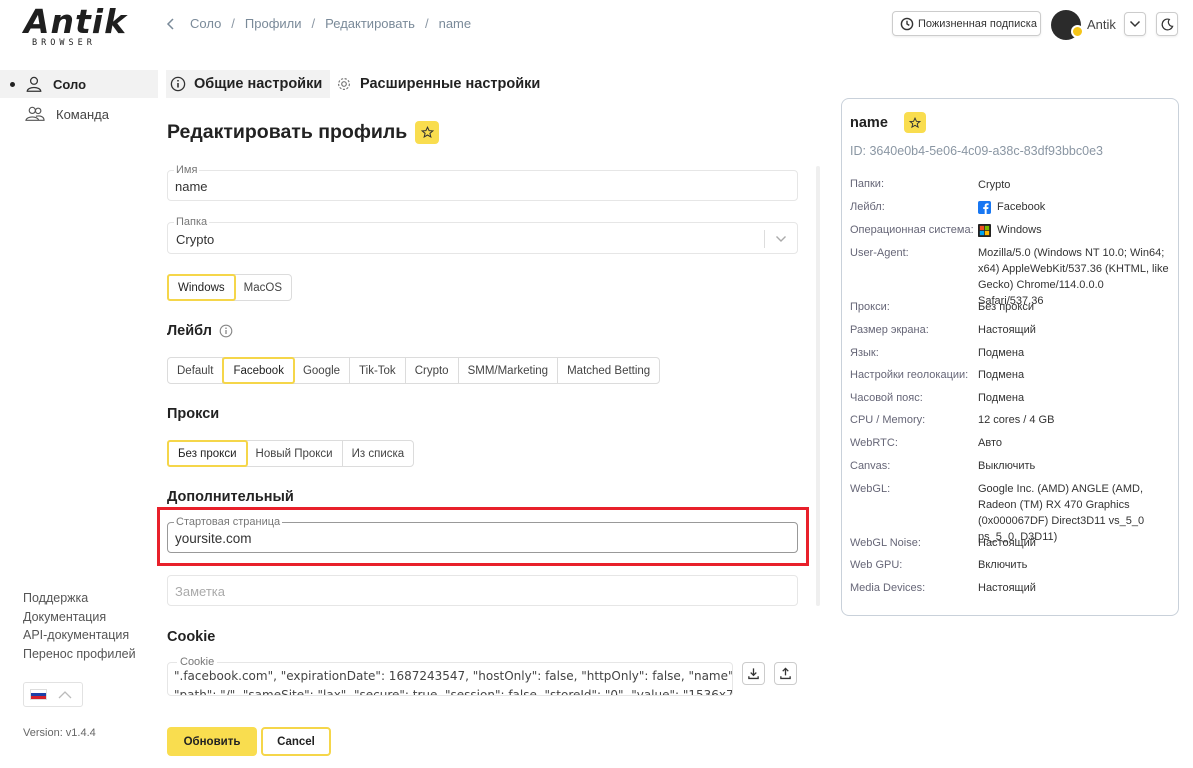  I want to click on panel-row-key: User-Agent:, so click(879, 253).